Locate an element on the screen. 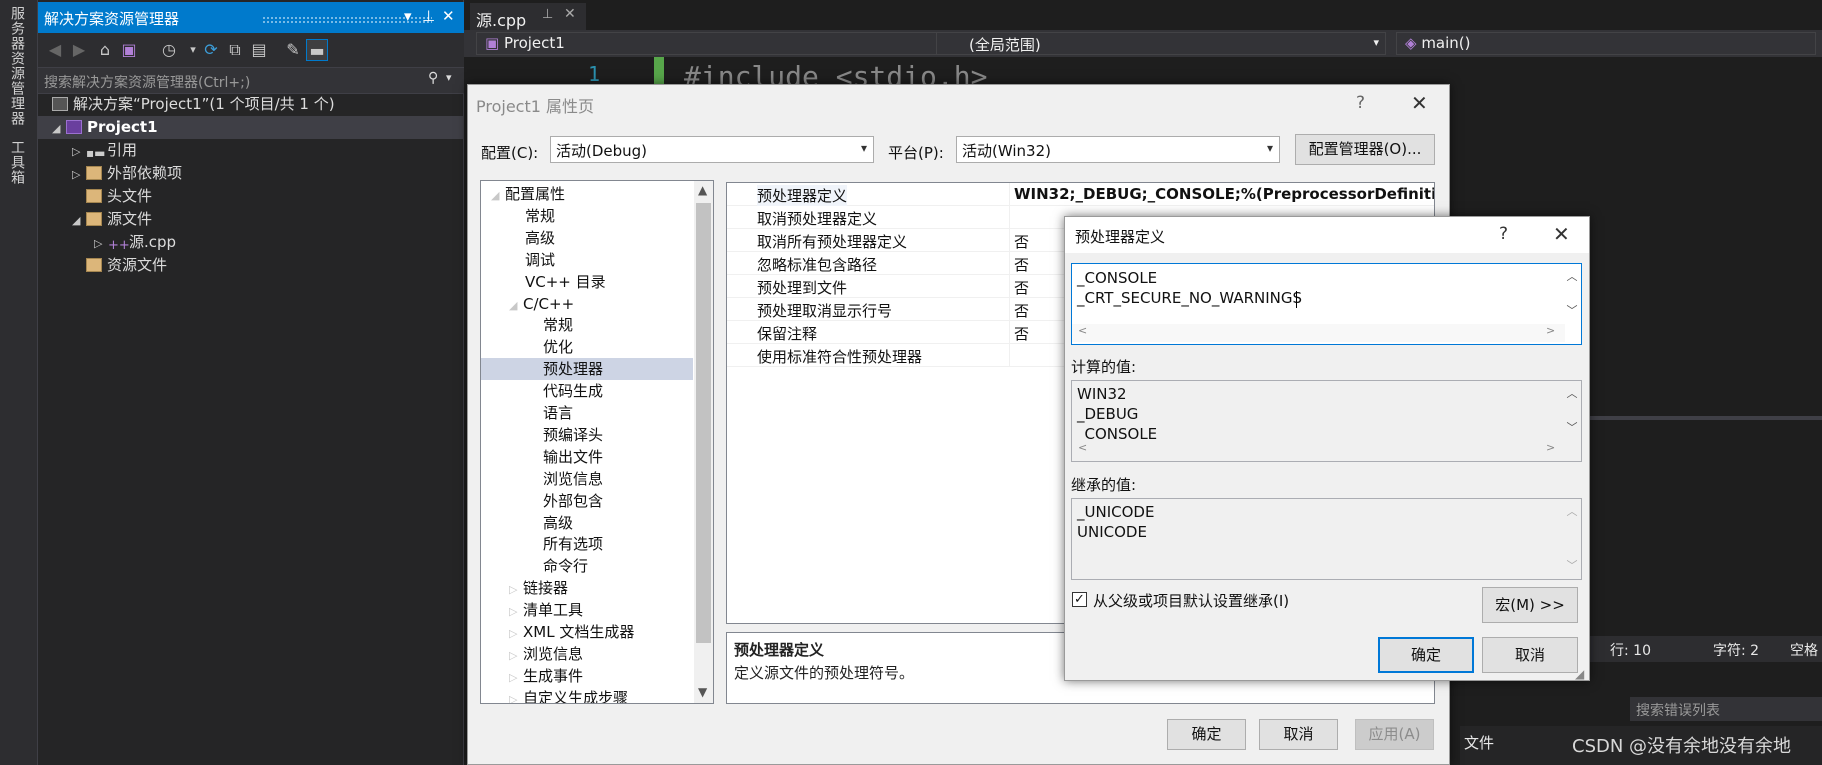 This screenshot has width=1822, height=765. tree-item: 浏览信息 is located at coordinates (587, 479).